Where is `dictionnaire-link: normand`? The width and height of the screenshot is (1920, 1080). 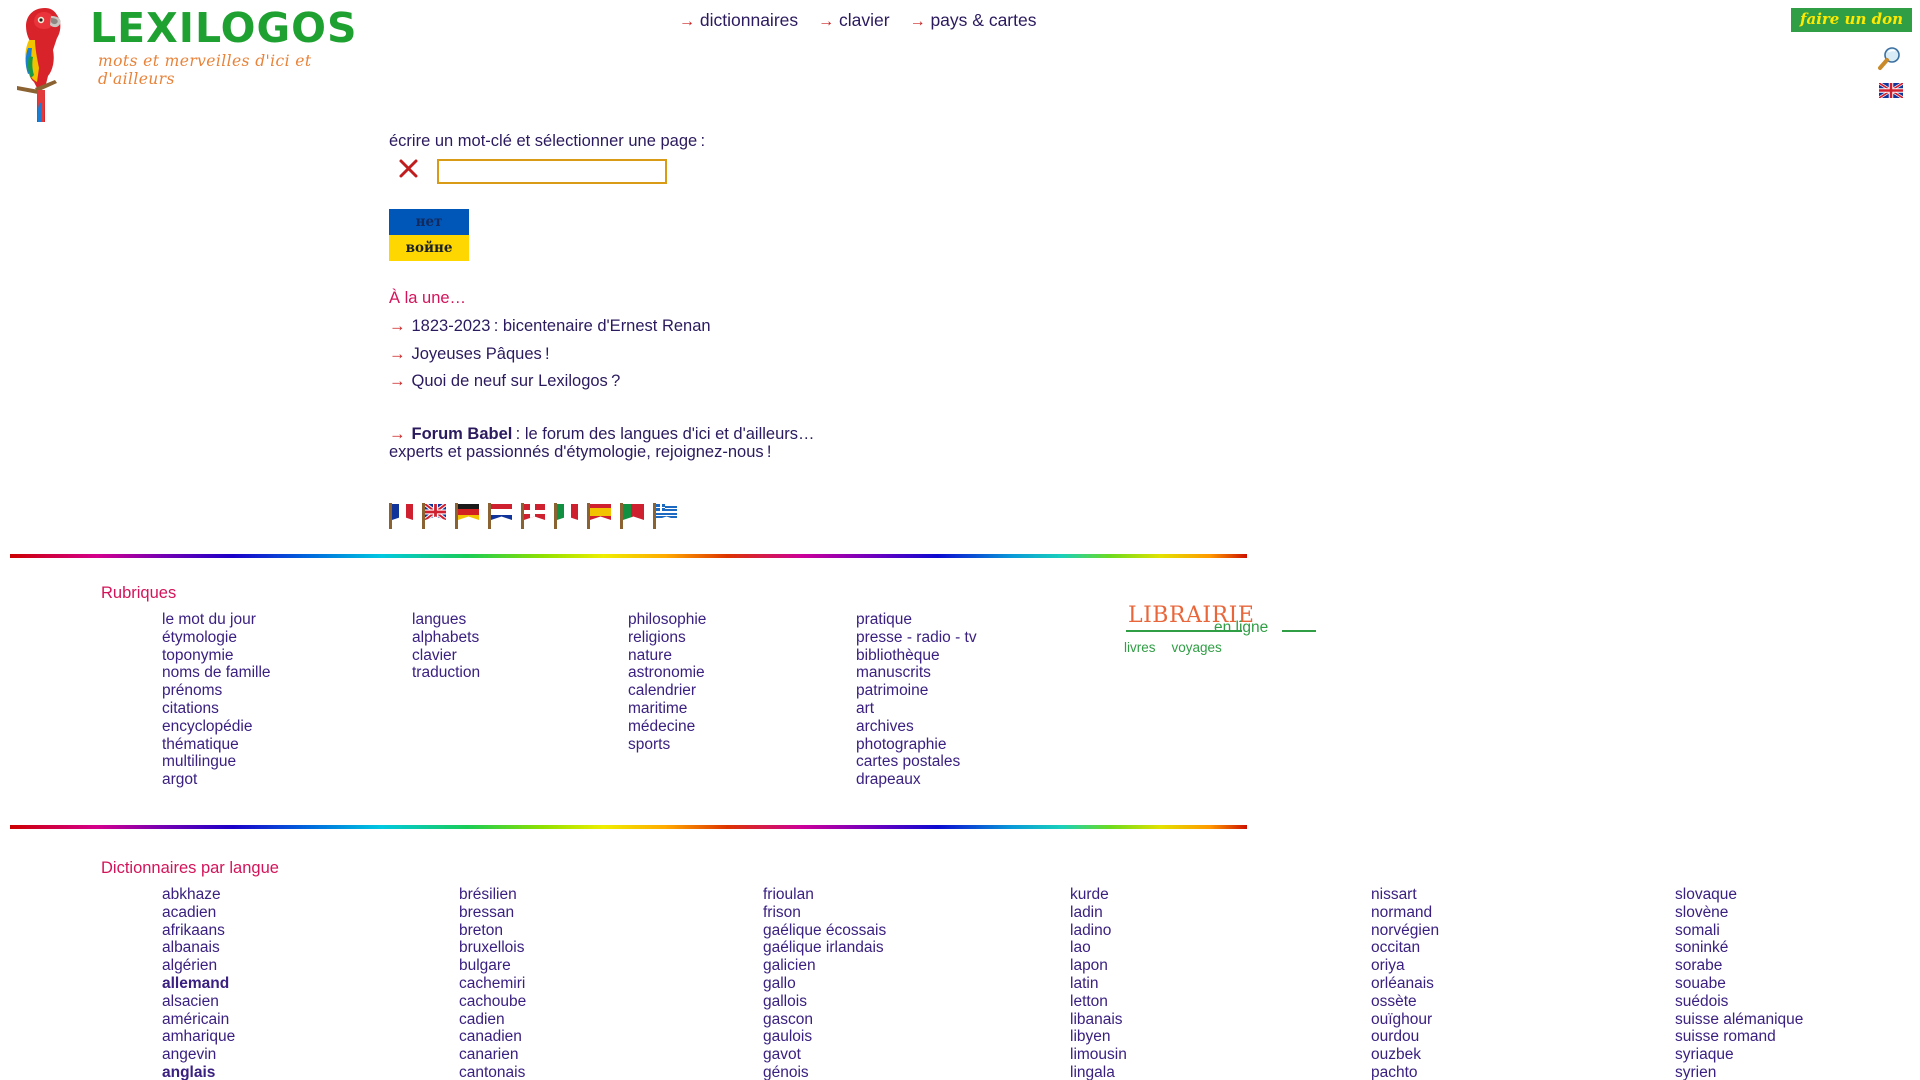
dictionnaire-link: normand is located at coordinates (1405, 913).